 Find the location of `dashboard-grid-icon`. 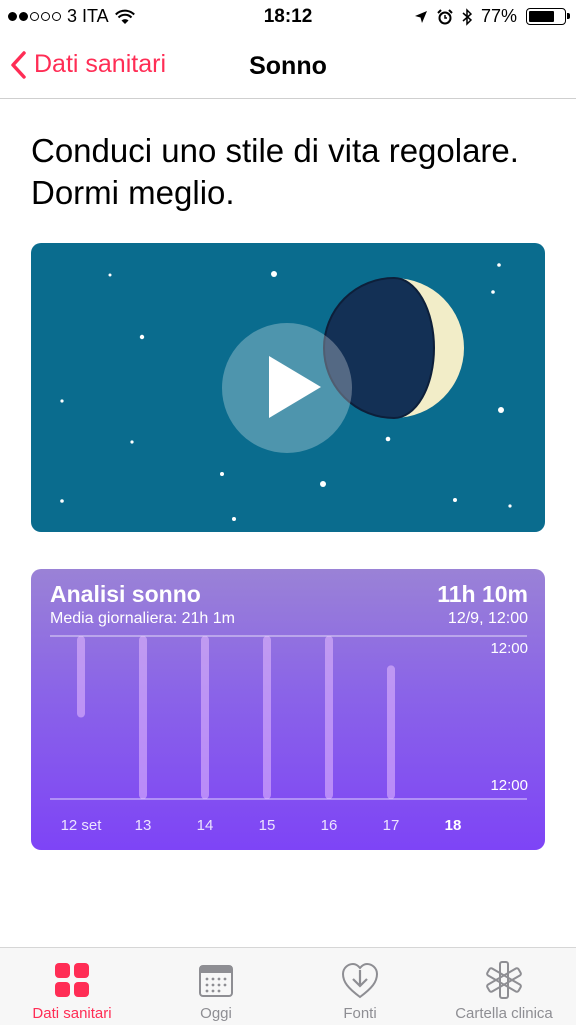

dashboard-grid-icon is located at coordinates (72, 980).